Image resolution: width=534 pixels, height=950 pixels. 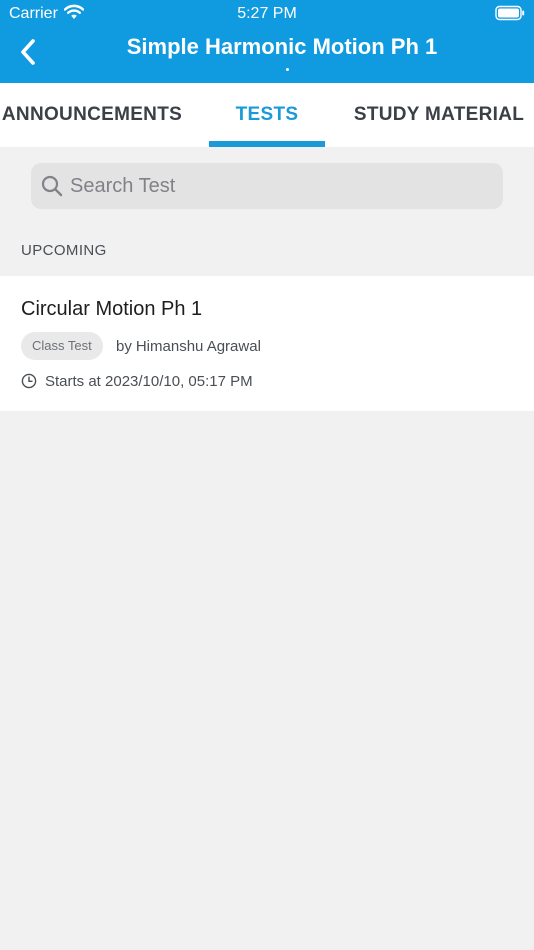 I want to click on tab-announcements: ANNOUNCEMENTS, so click(x=93, y=115).